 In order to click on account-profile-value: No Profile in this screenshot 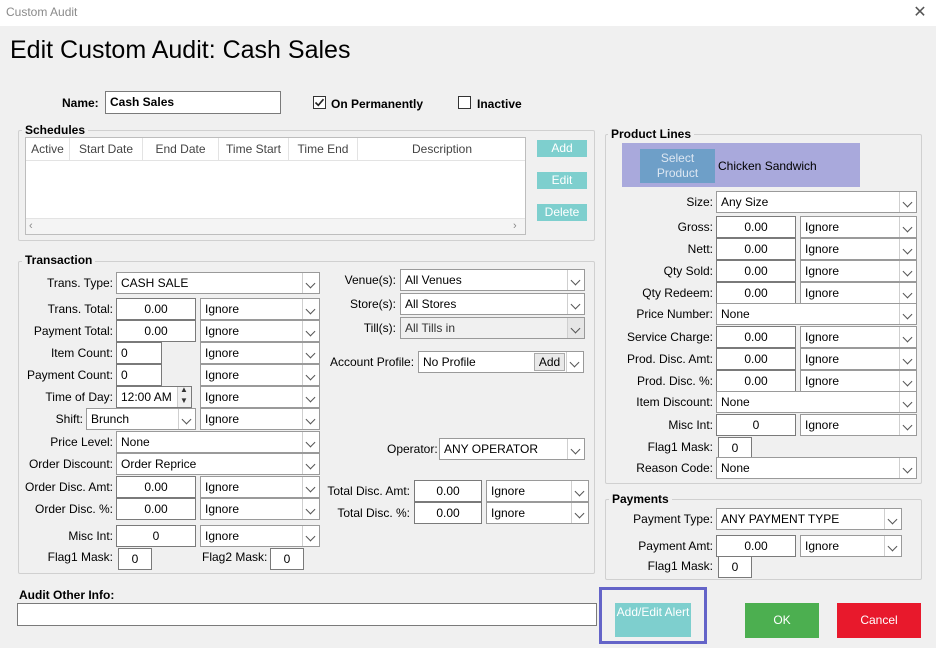, I will do `click(449, 362)`.